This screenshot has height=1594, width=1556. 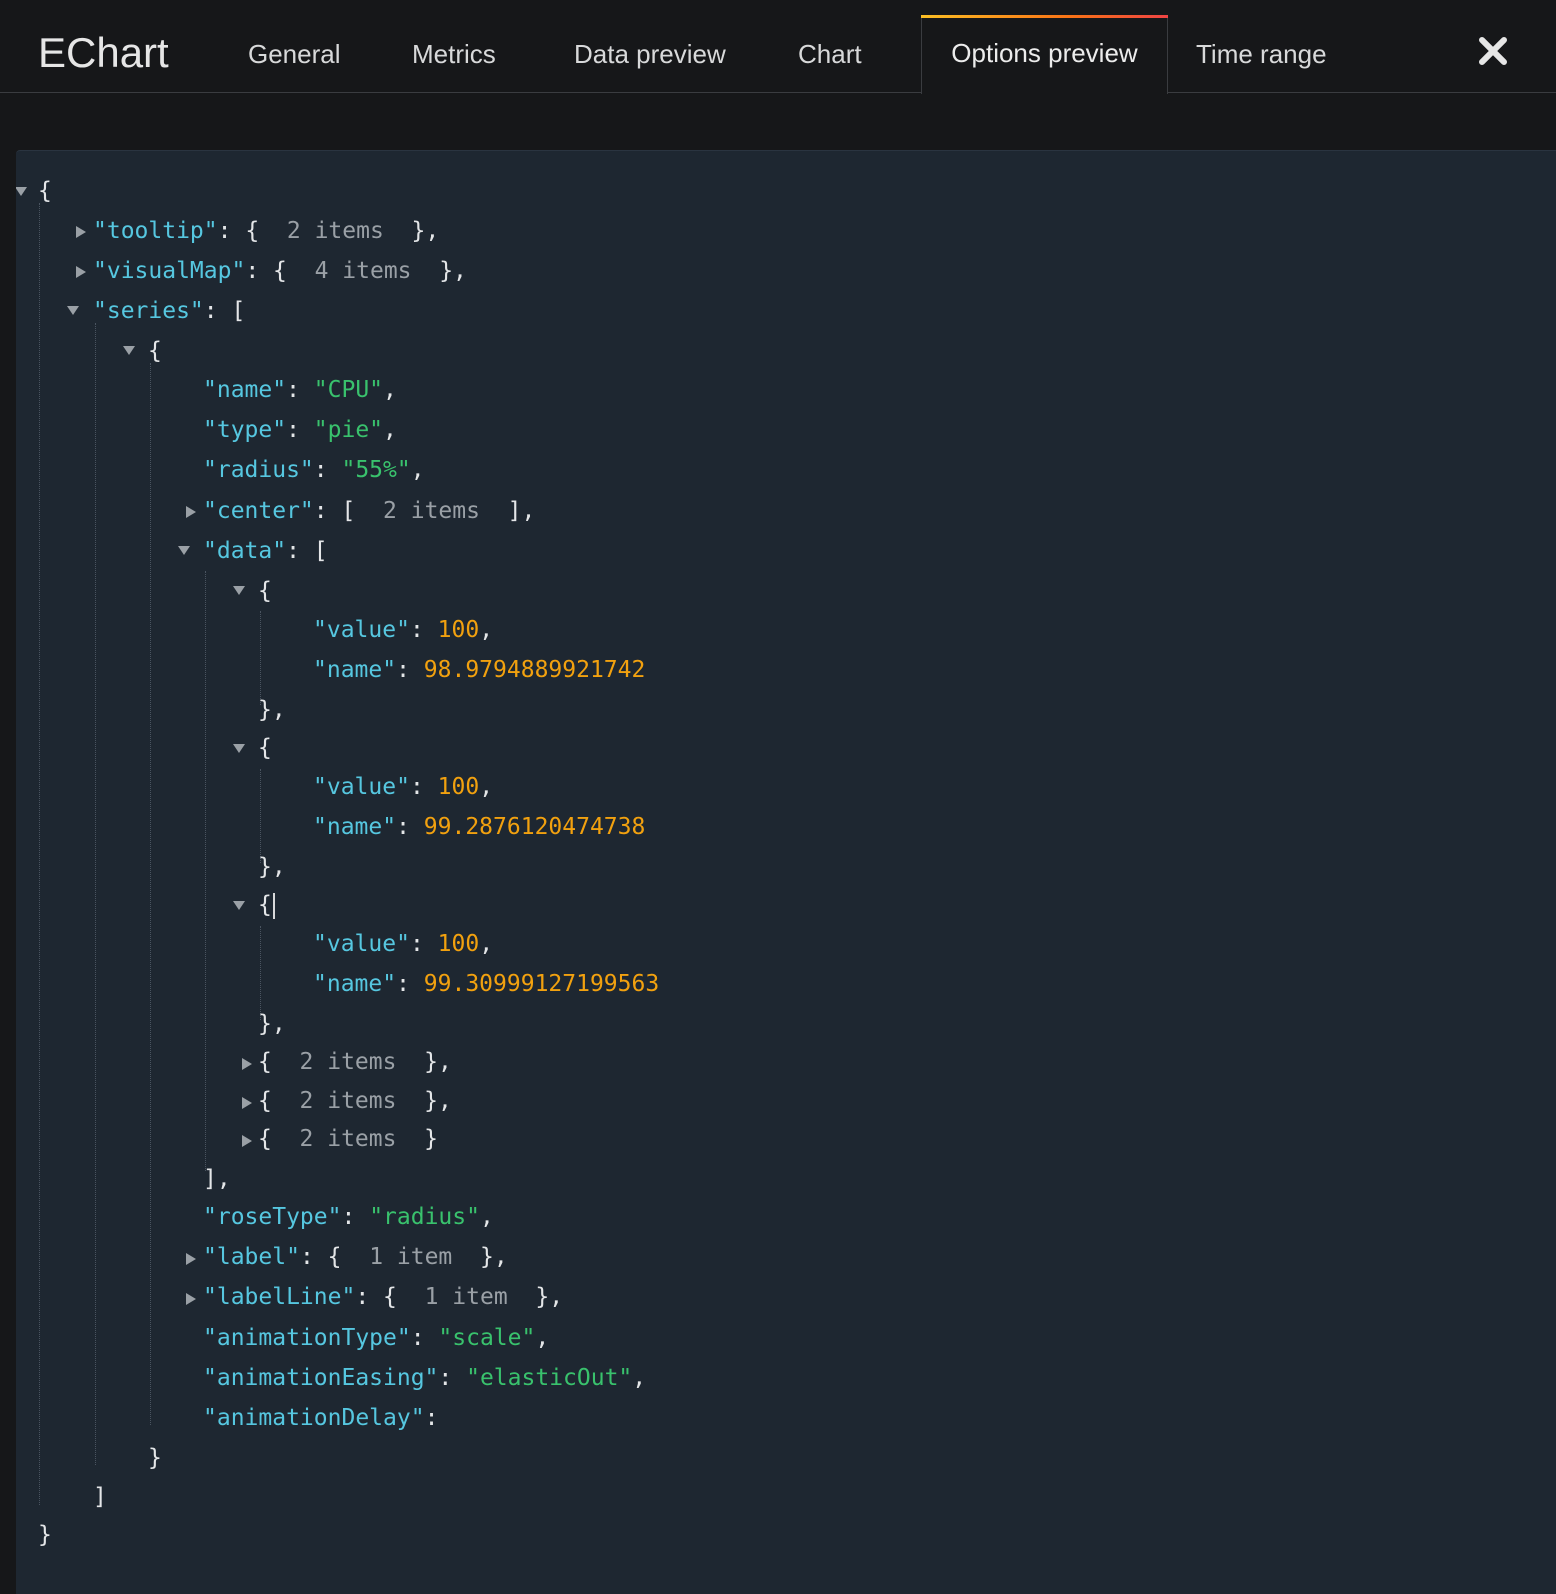 I want to click on json-line-animationdelay: "animationDelay":, so click(x=321, y=1418).